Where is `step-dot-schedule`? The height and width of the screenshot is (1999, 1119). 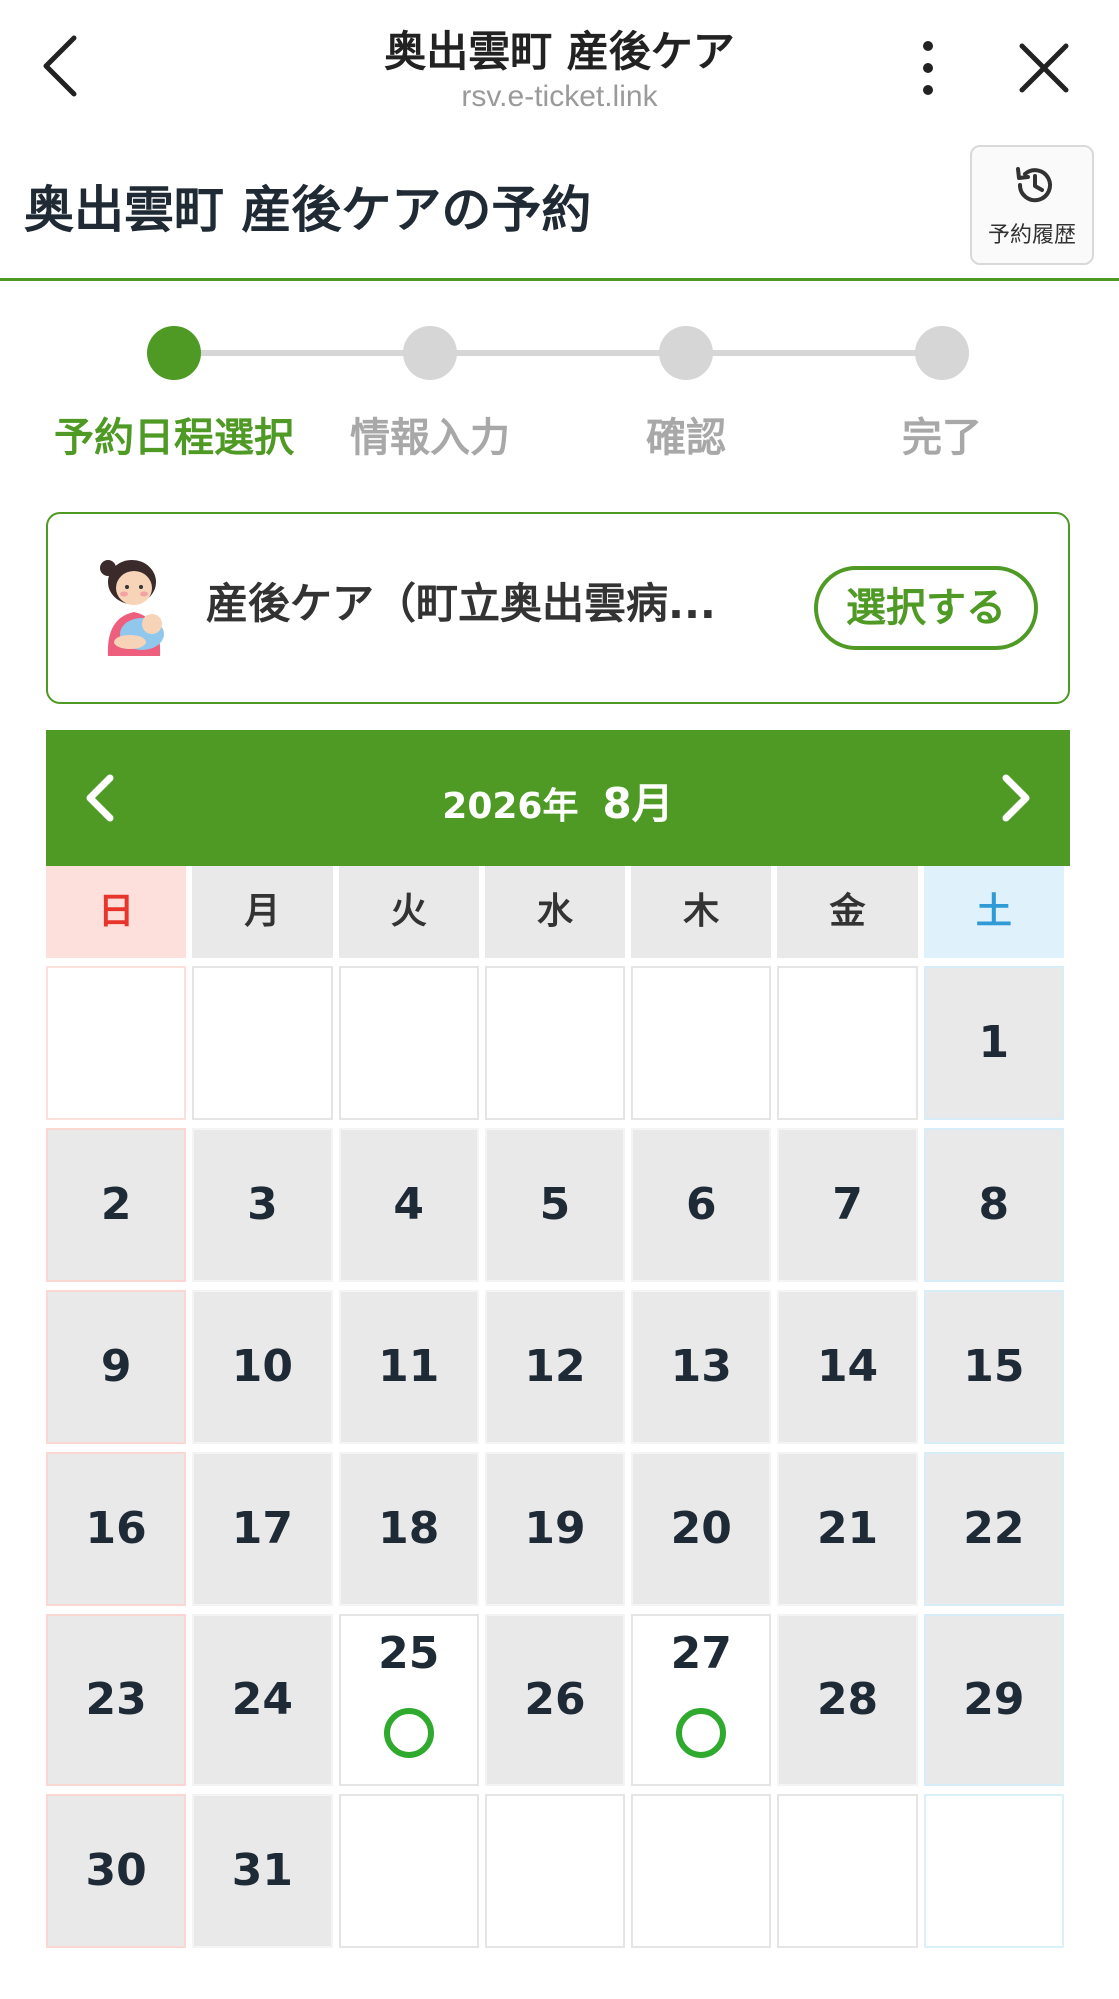 step-dot-schedule is located at coordinates (174, 353).